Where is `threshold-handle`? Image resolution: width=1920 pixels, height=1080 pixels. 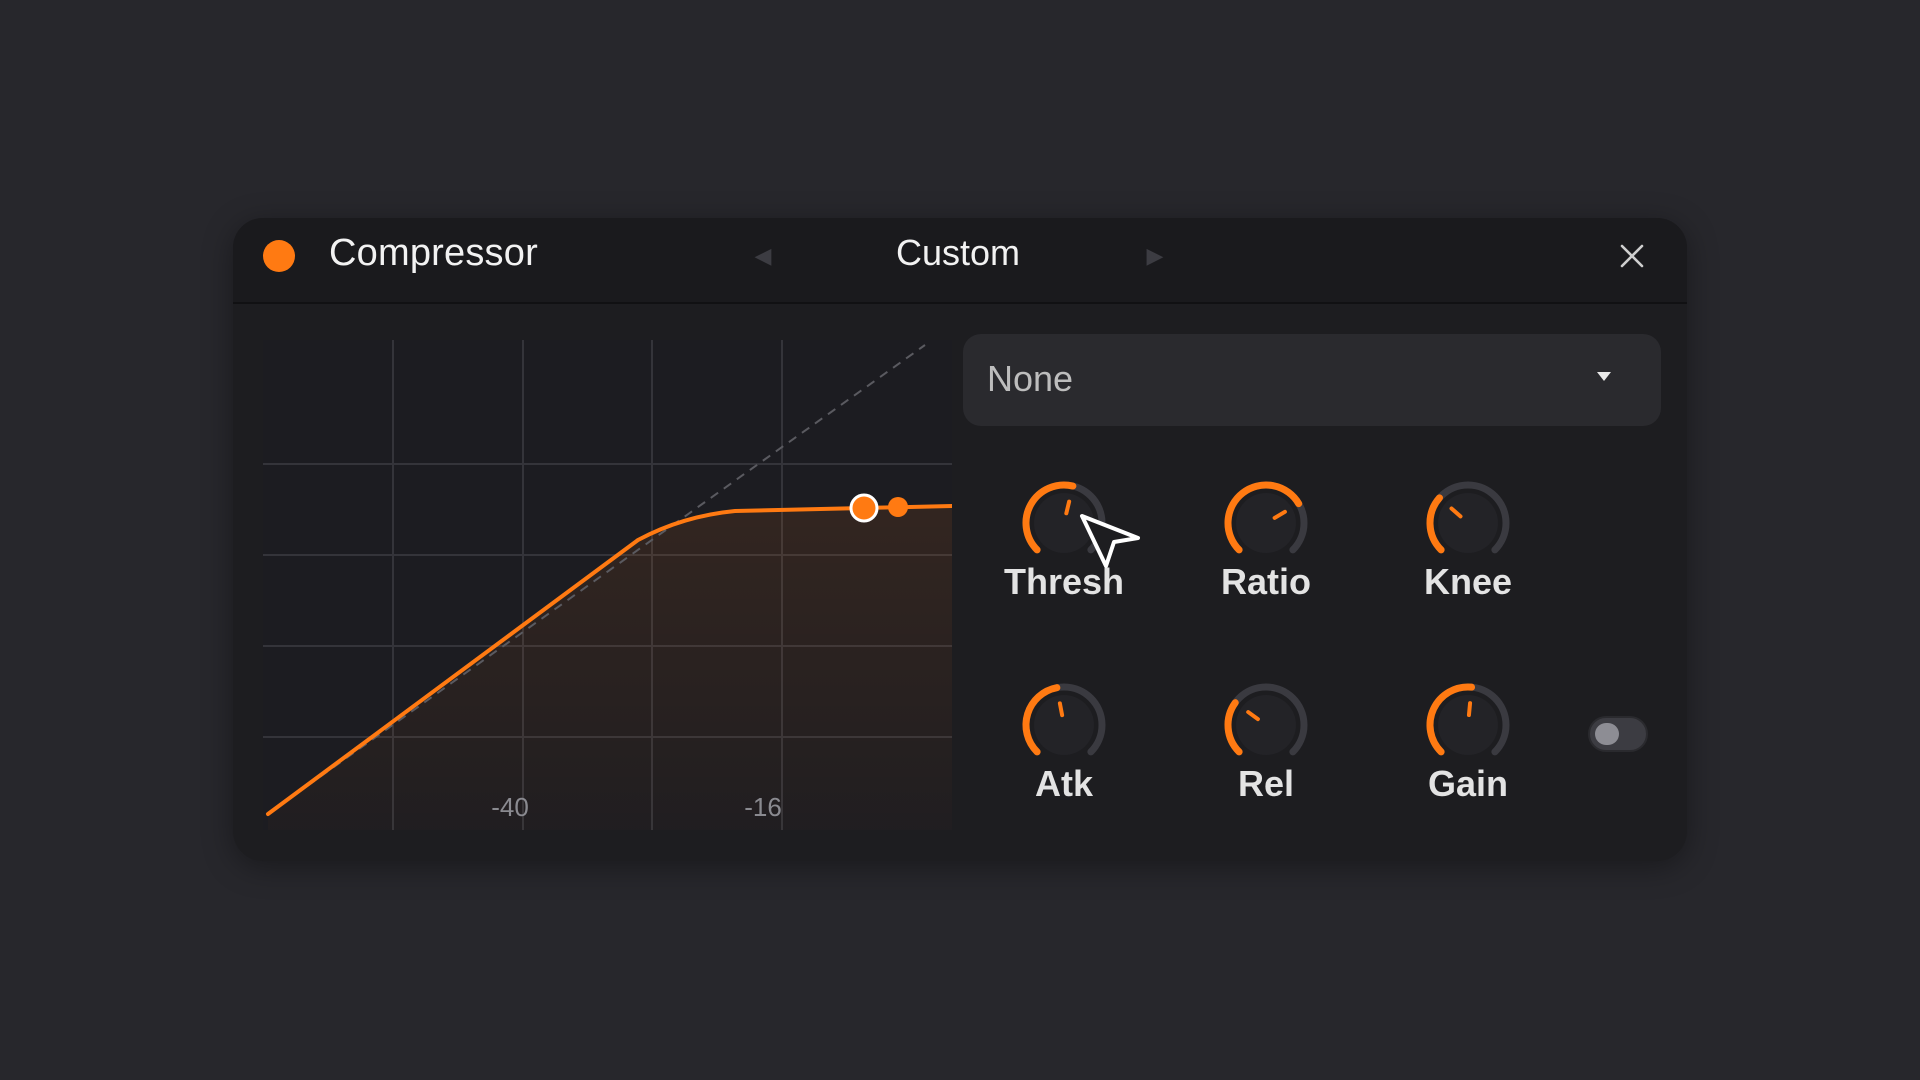
threshold-handle is located at coordinates (864, 508).